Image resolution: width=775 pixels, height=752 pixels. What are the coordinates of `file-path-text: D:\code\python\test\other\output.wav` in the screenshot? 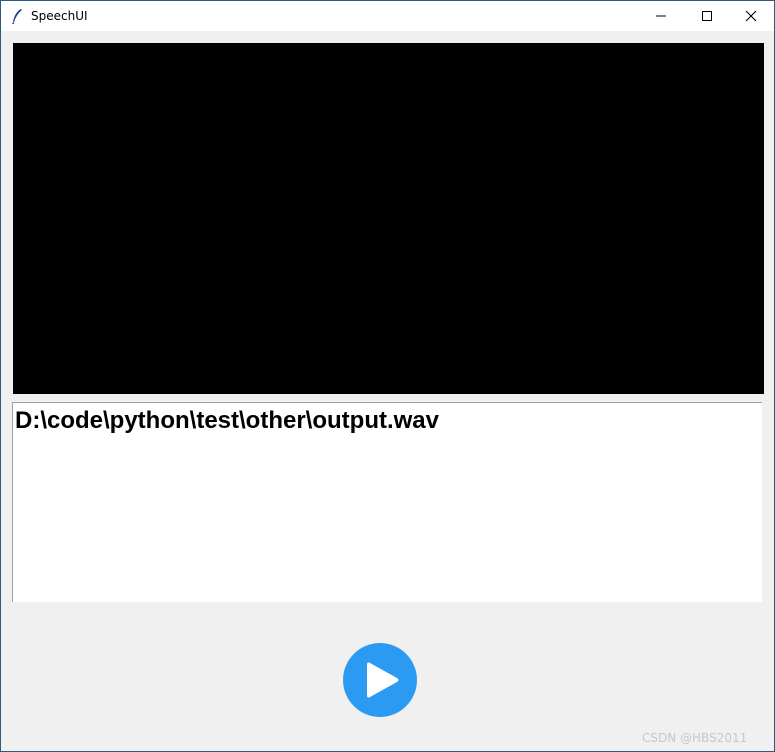 It's located at (227, 420).